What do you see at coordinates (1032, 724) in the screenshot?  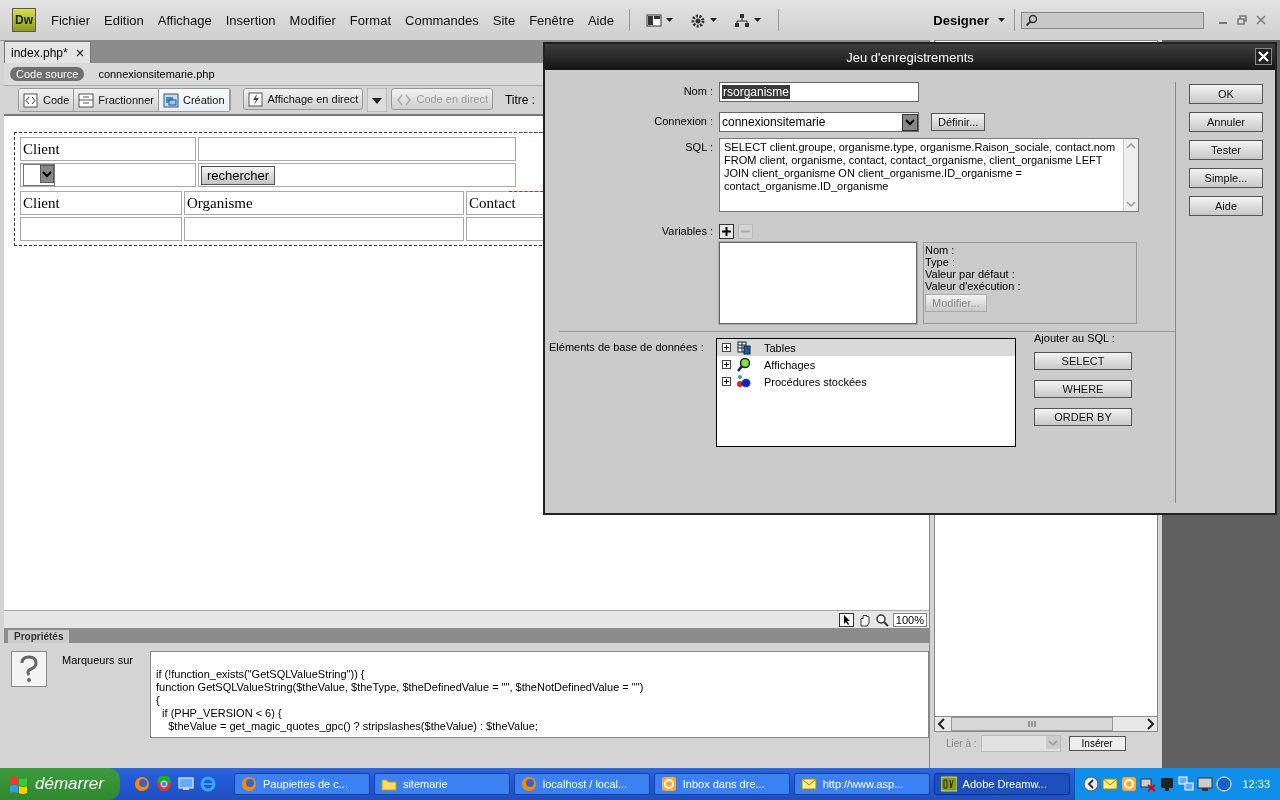 I see `grip-icon` at bounding box center [1032, 724].